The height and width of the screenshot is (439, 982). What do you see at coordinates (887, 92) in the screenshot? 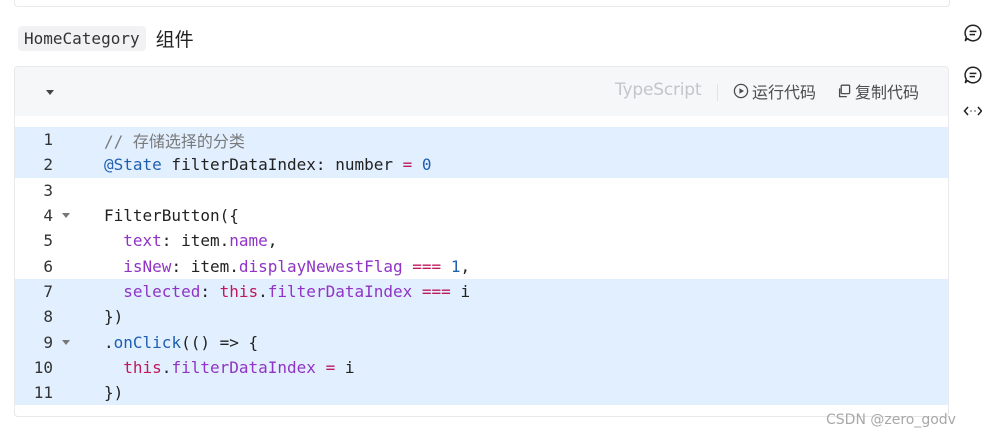
I see `copy-code-label: 复制代码` at bounding box center [887, 92].